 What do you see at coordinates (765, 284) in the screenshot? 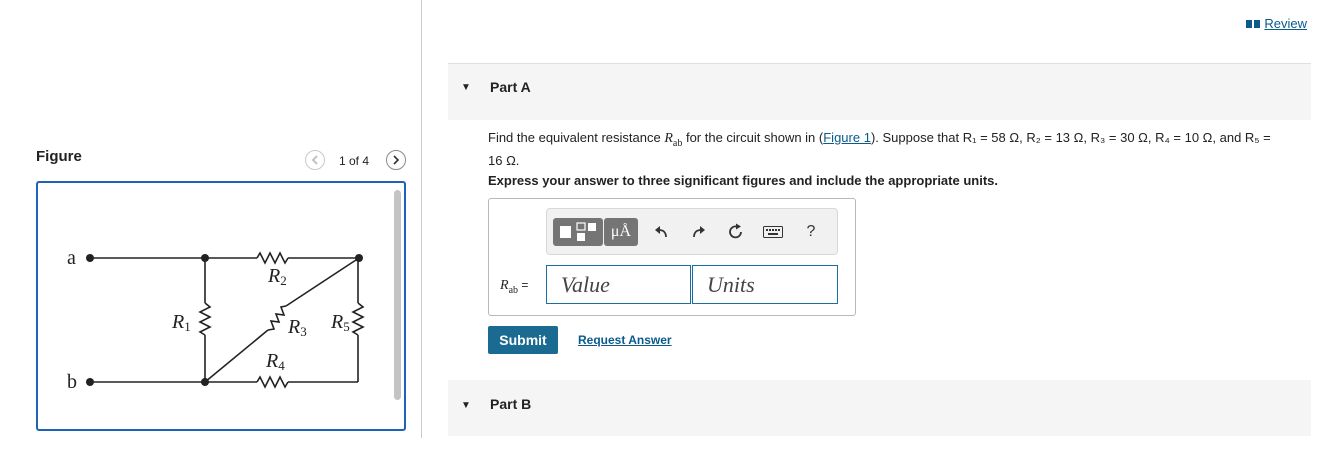
I see `units-input` at bounding box center [765, 284].